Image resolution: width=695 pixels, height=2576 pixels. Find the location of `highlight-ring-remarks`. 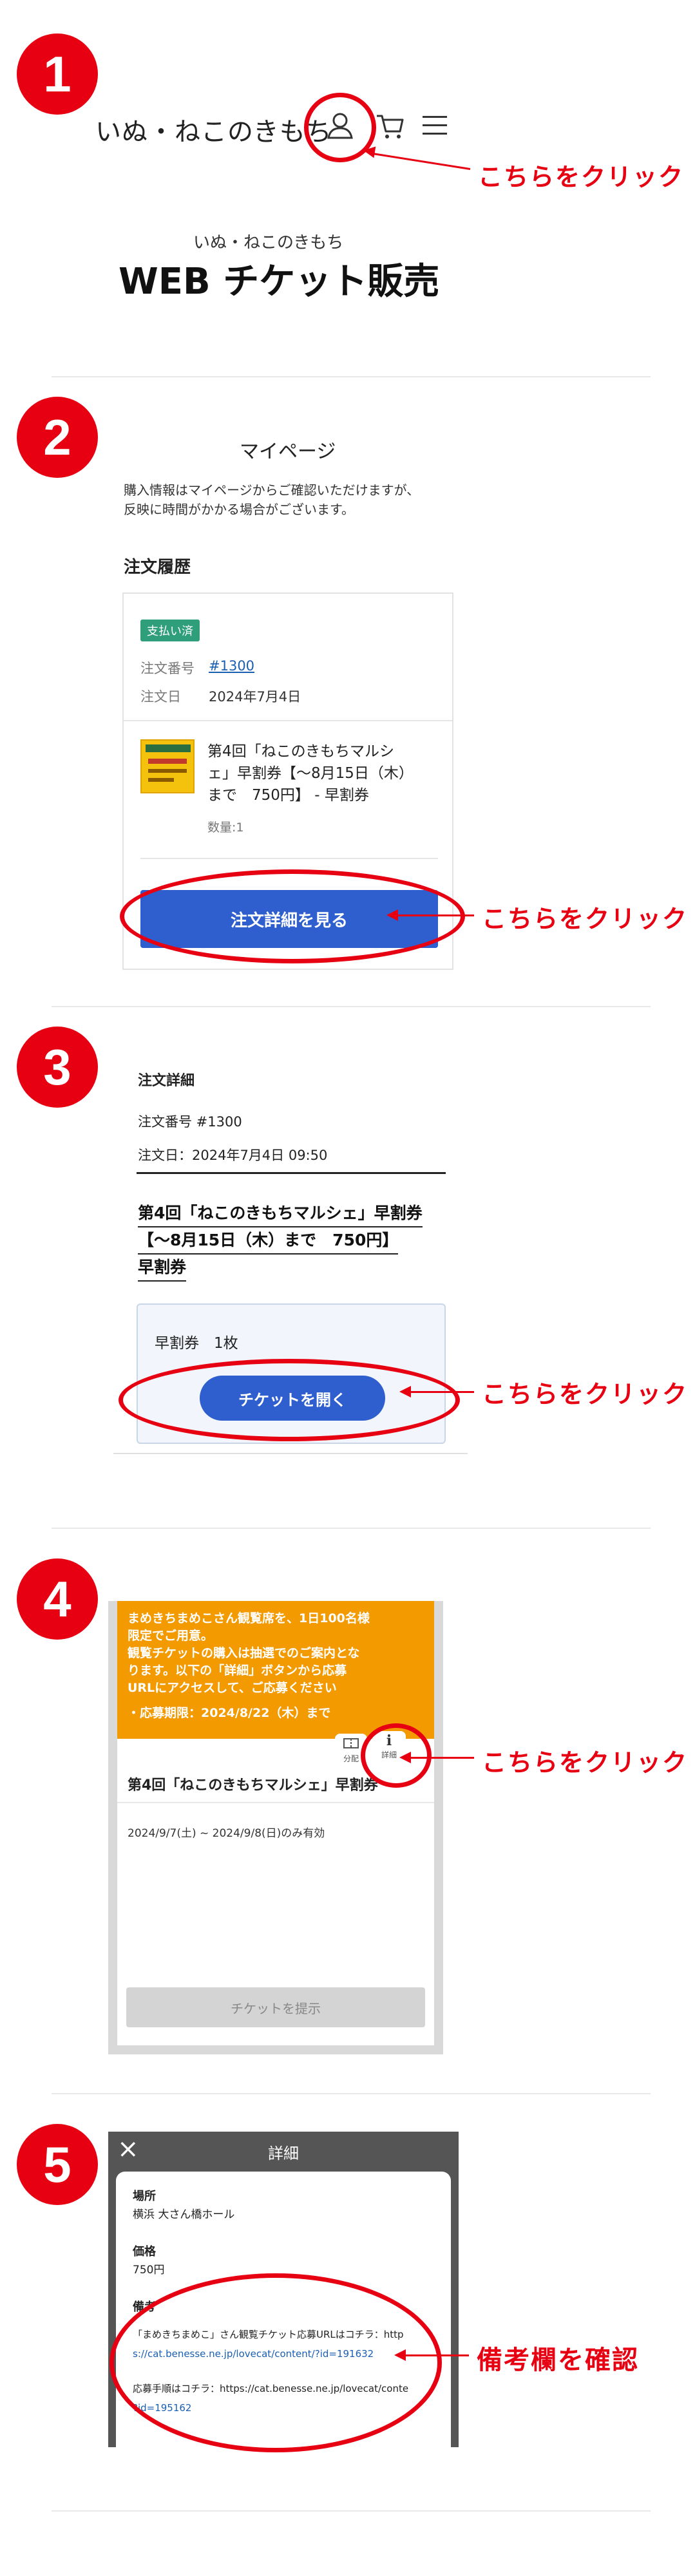

highlight-ring-remarks is located at coordinates (275, 2363).